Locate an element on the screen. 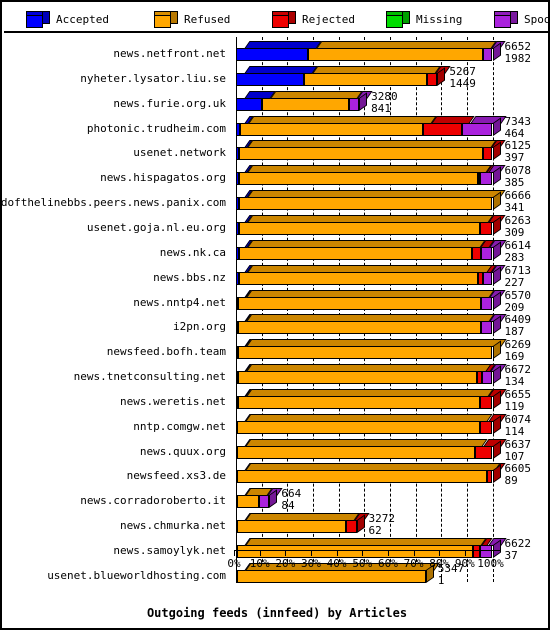  x-axis-tick-label: 30% is located at coordinates (311, 563).